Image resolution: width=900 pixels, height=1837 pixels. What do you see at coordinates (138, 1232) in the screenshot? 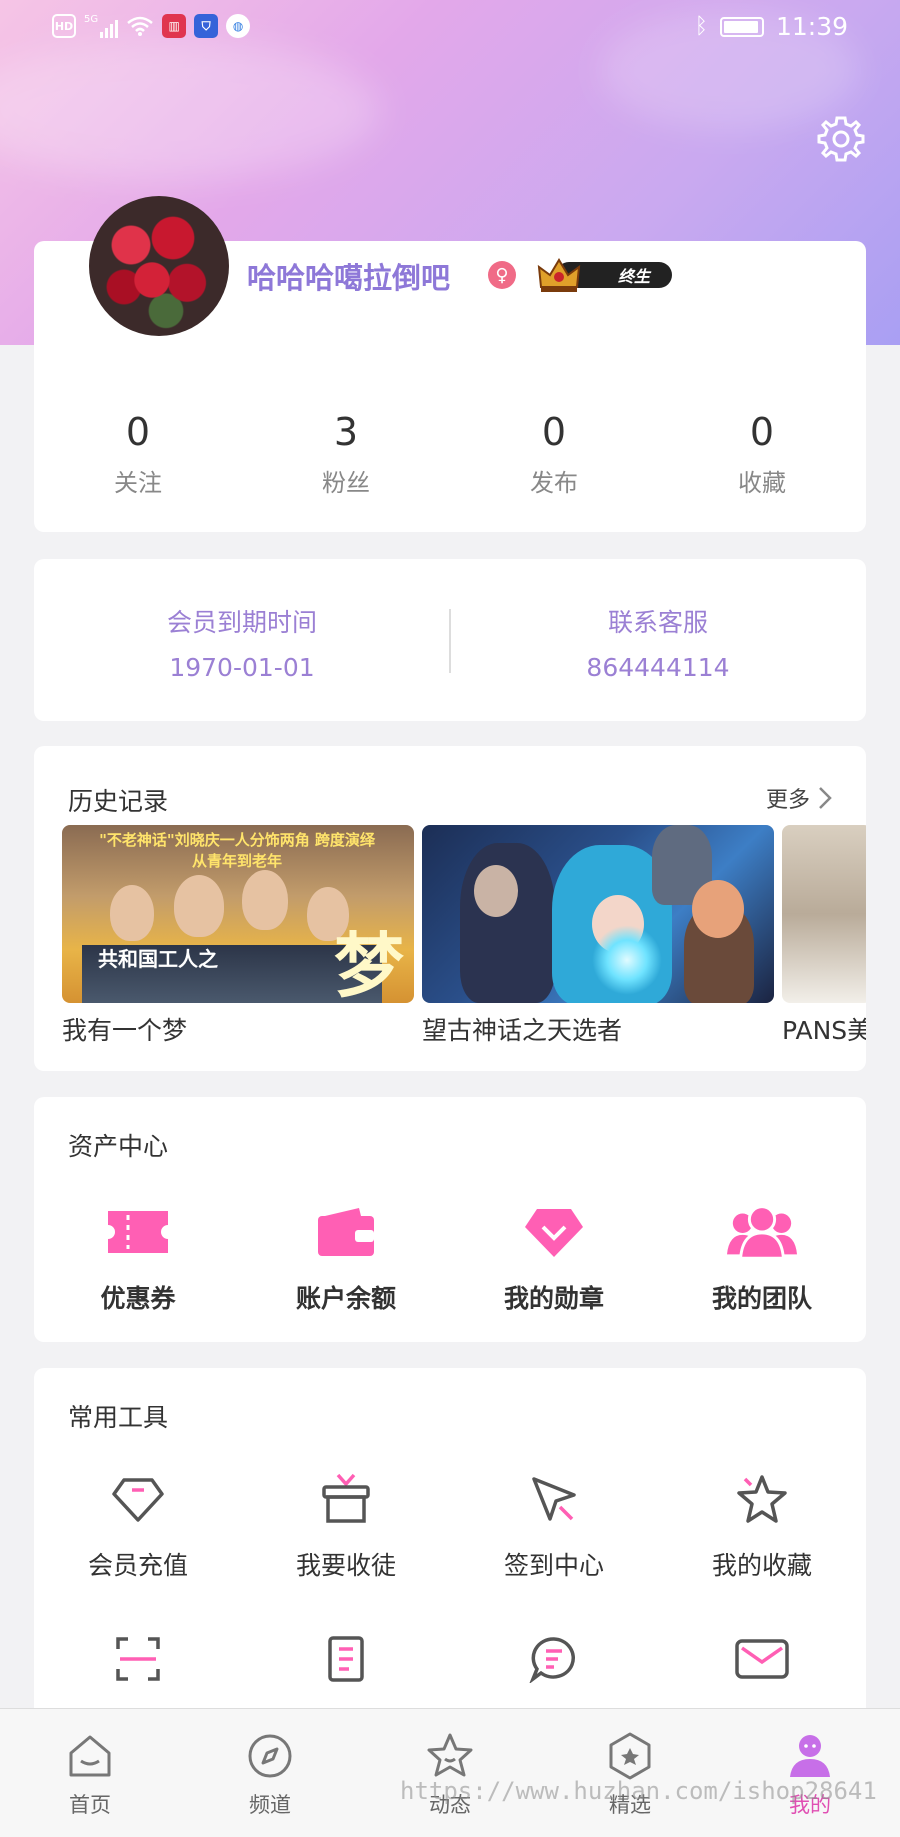
I see `coupon-icon` at bounding box center [138, 1232].